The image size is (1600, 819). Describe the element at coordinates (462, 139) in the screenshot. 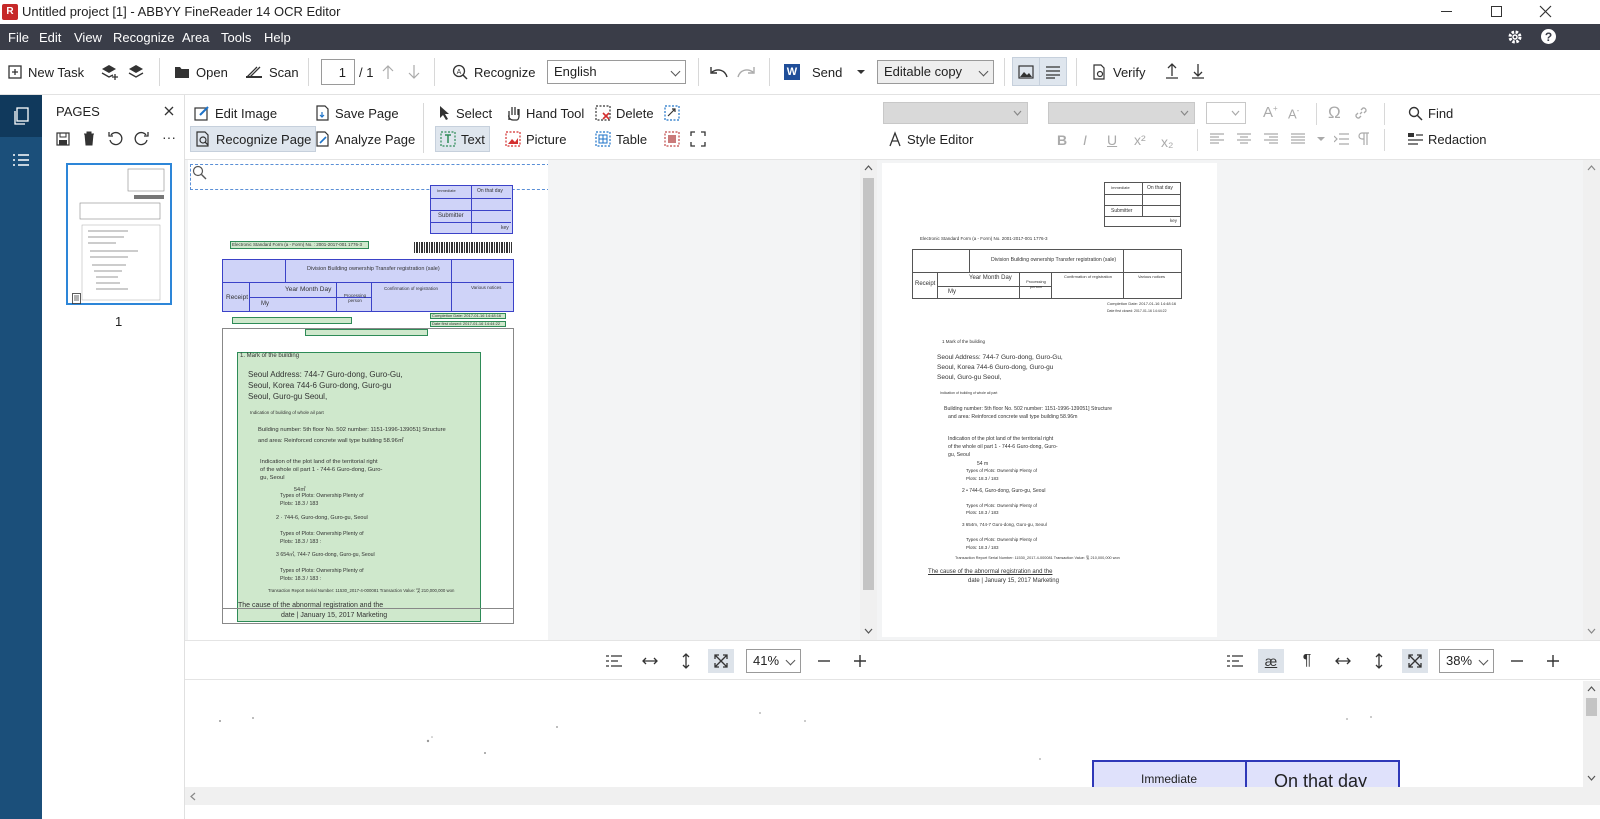

I see `text-area-button: Text` at that location.